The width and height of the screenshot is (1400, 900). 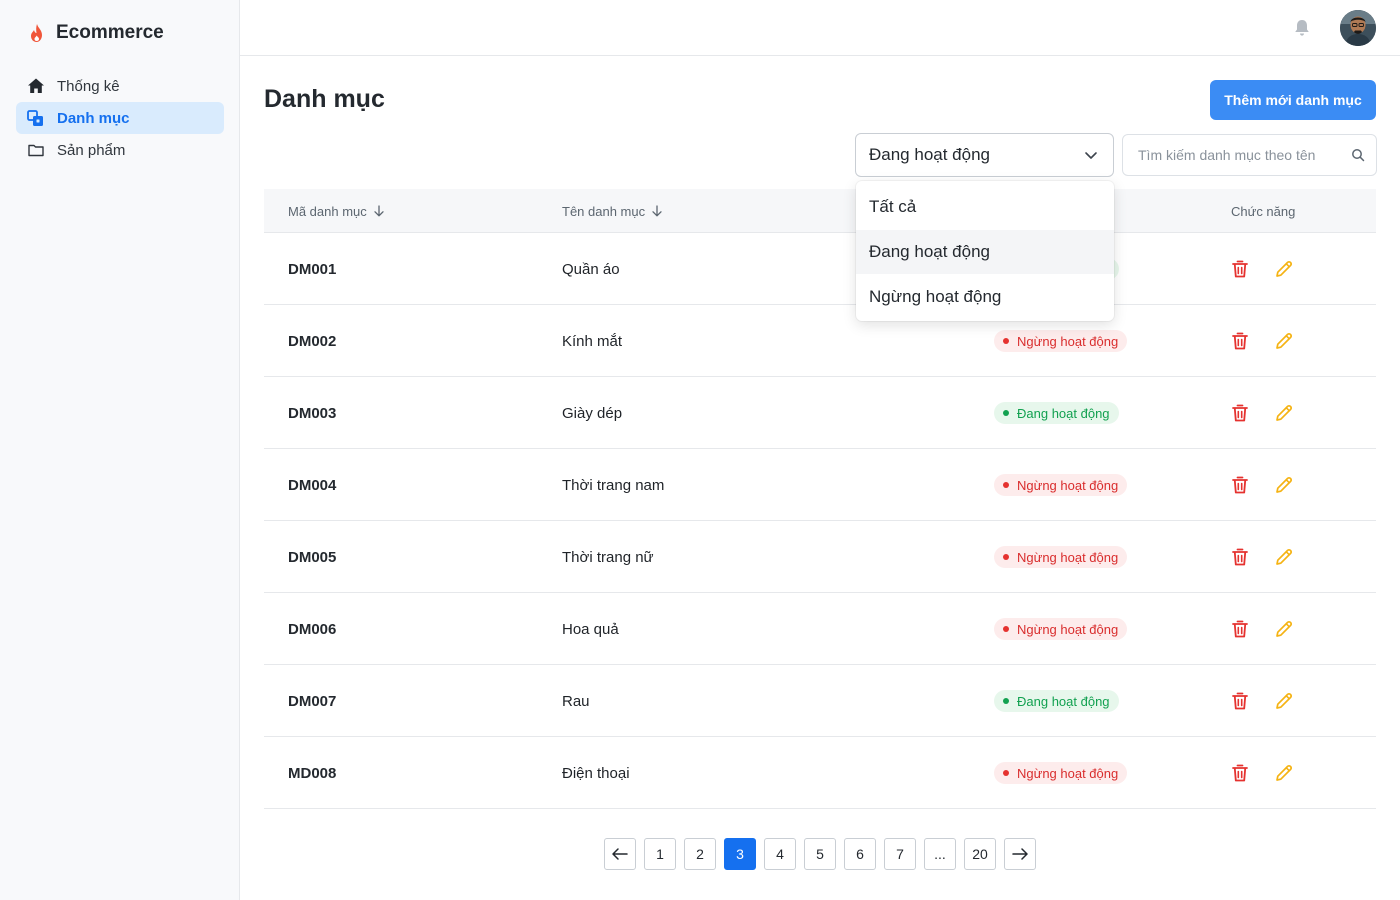 I want to click on page-button: 7, so click(x=900, y=854).